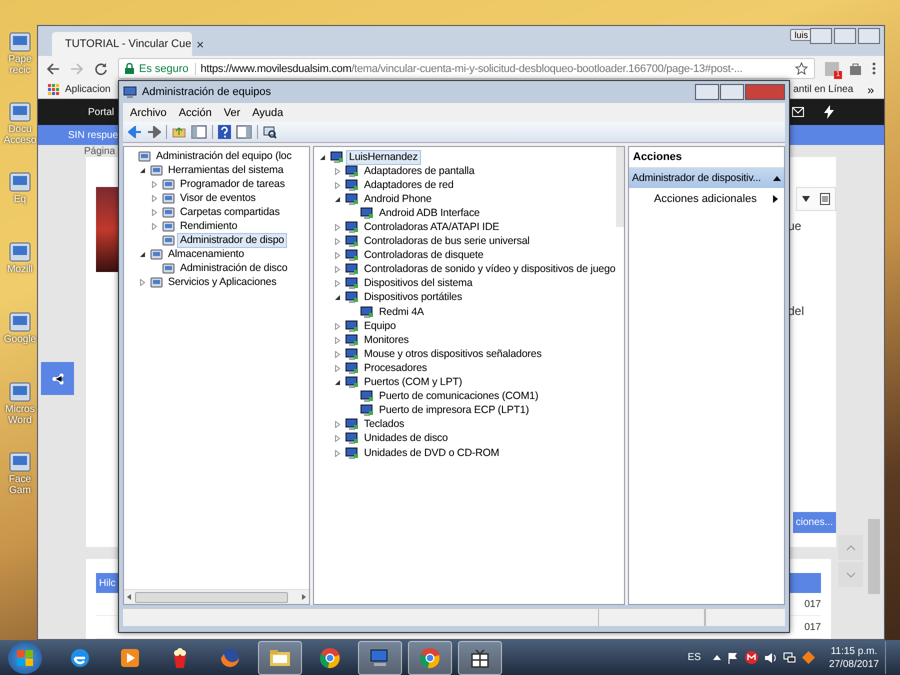 This screenshot has width=900, height=675. What do you see at coordinates (101, 69) in the screenshot?
I see `reload-icon` at bounding box center [101, 69].